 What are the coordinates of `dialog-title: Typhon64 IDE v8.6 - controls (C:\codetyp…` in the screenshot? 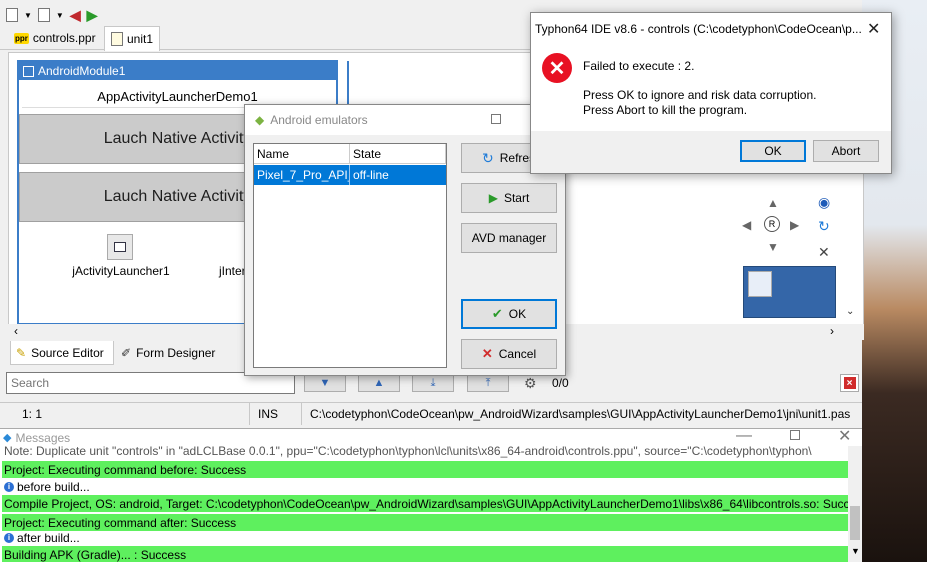 It's located at (698, 29).